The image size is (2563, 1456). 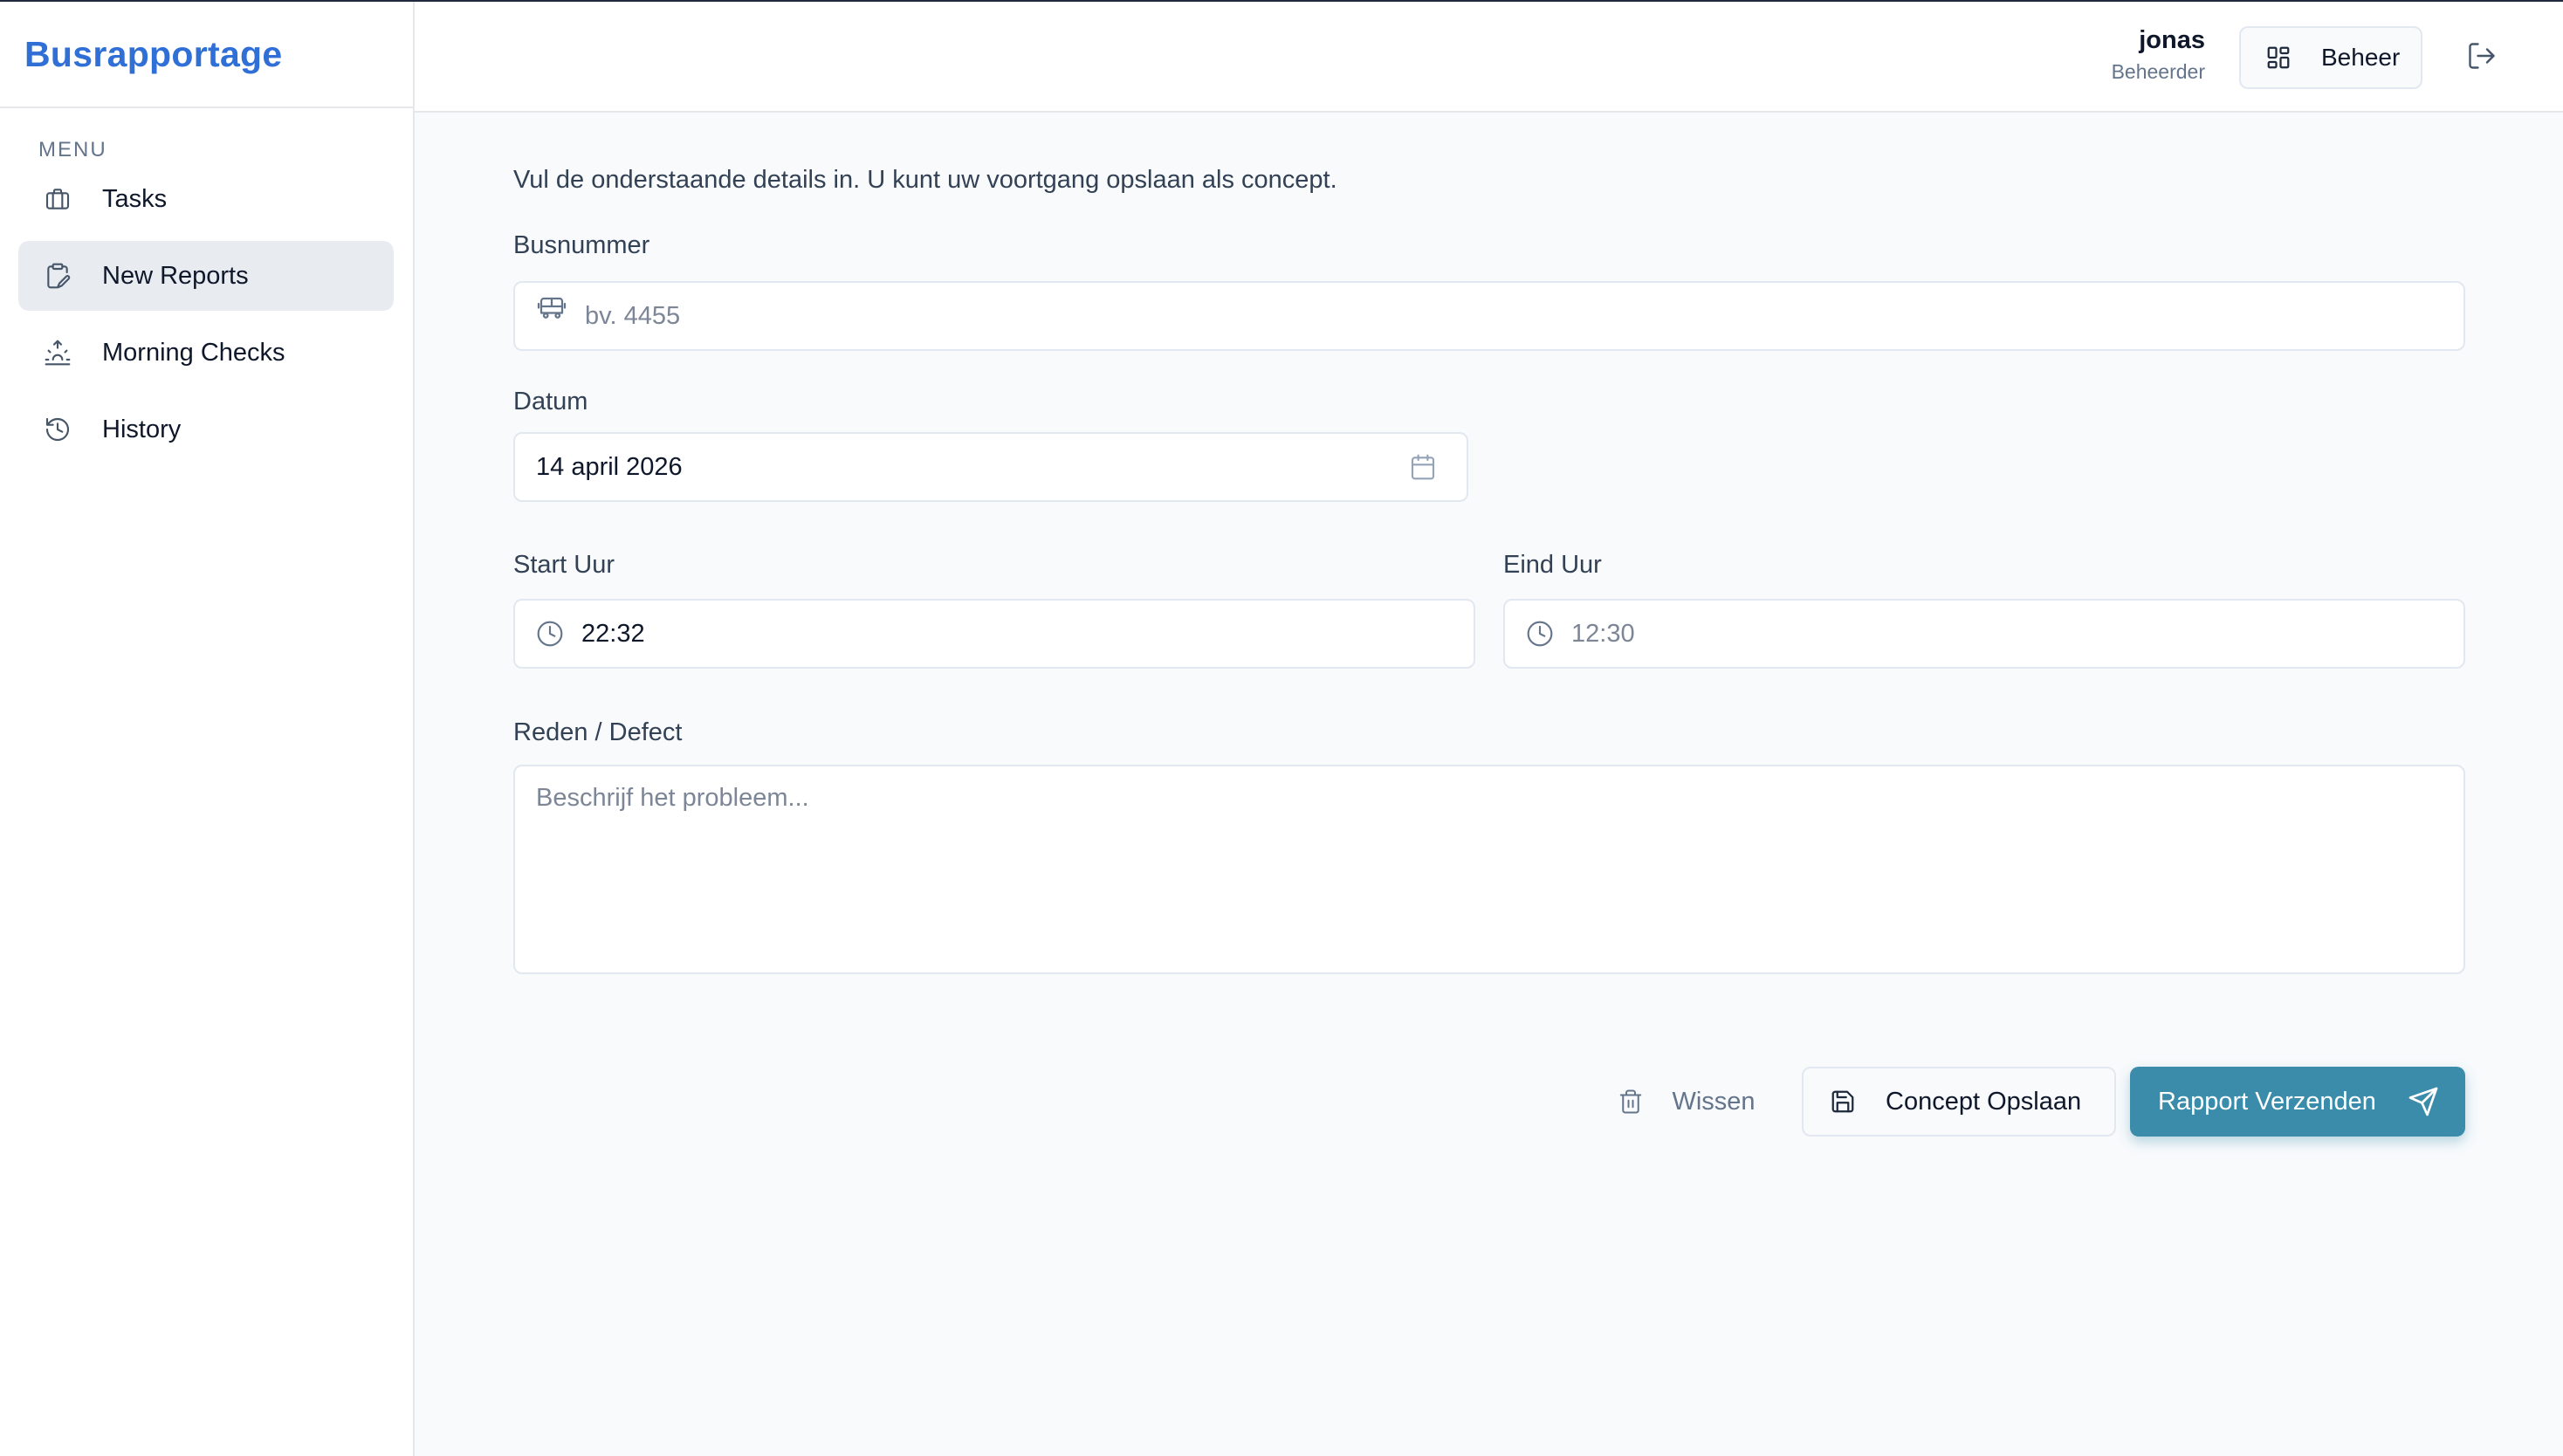 I want to click on briefcase-icon, so click(x=57, y=199).